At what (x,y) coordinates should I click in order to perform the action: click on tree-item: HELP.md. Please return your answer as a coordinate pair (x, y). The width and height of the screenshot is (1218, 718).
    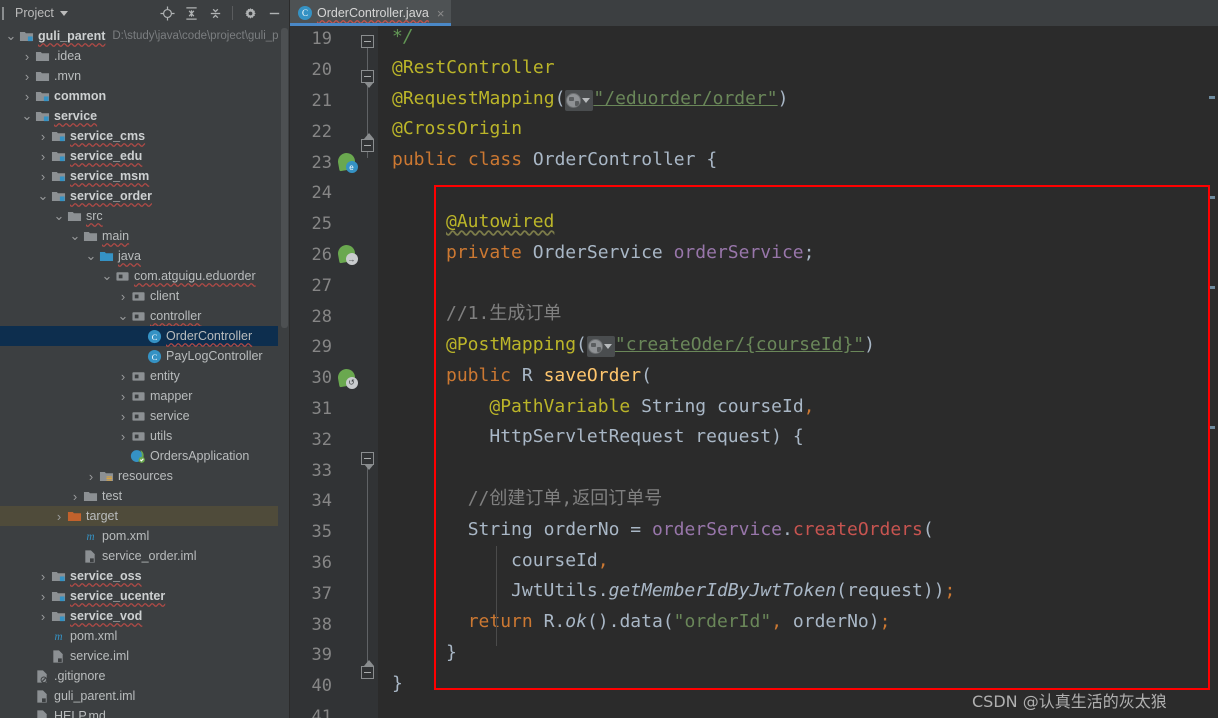
    Looking at the image, I should click on (144, 712).